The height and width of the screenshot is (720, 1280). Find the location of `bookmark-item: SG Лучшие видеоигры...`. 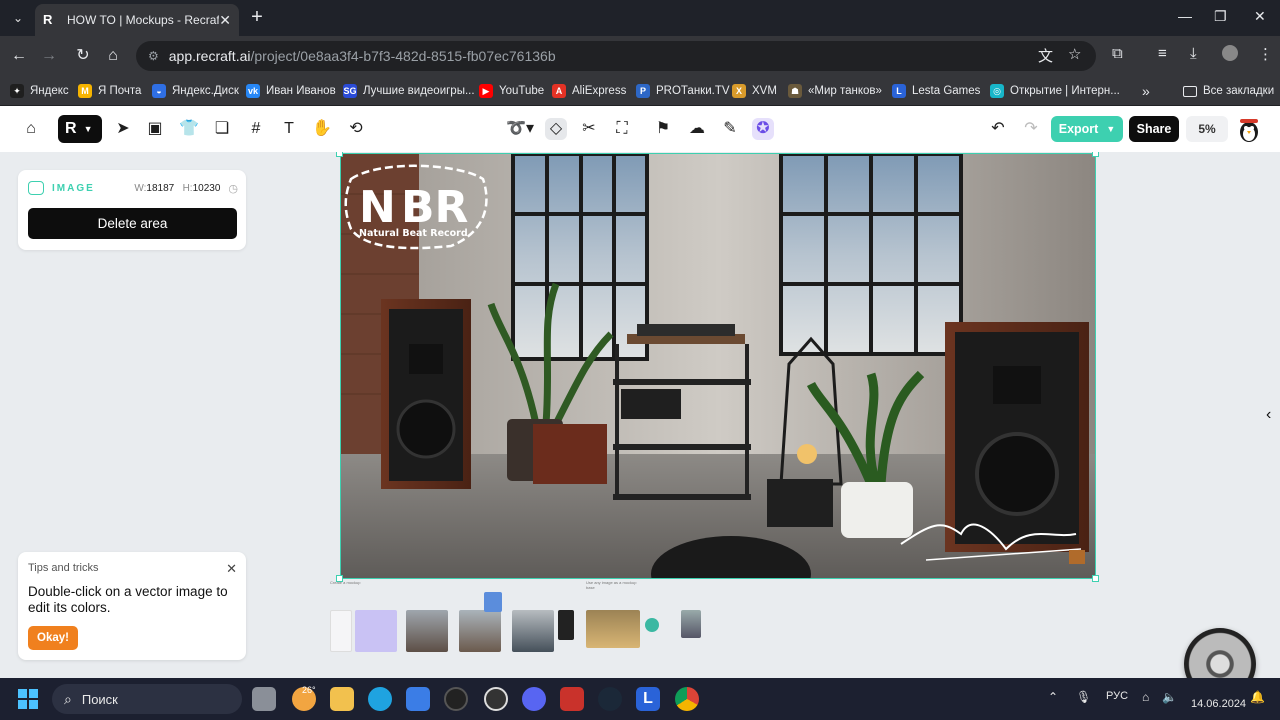

bookmark-item: SG Лучшие видеоигры... is located at coordinates (409, 91).